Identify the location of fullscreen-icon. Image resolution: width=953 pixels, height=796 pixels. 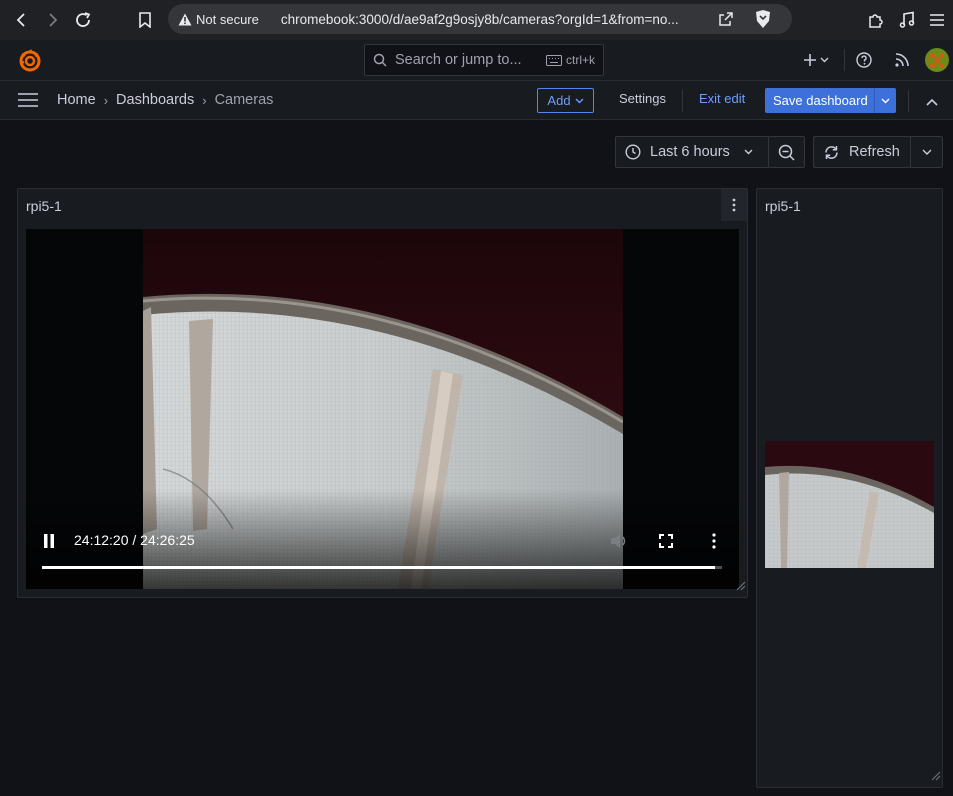
(666, 541).